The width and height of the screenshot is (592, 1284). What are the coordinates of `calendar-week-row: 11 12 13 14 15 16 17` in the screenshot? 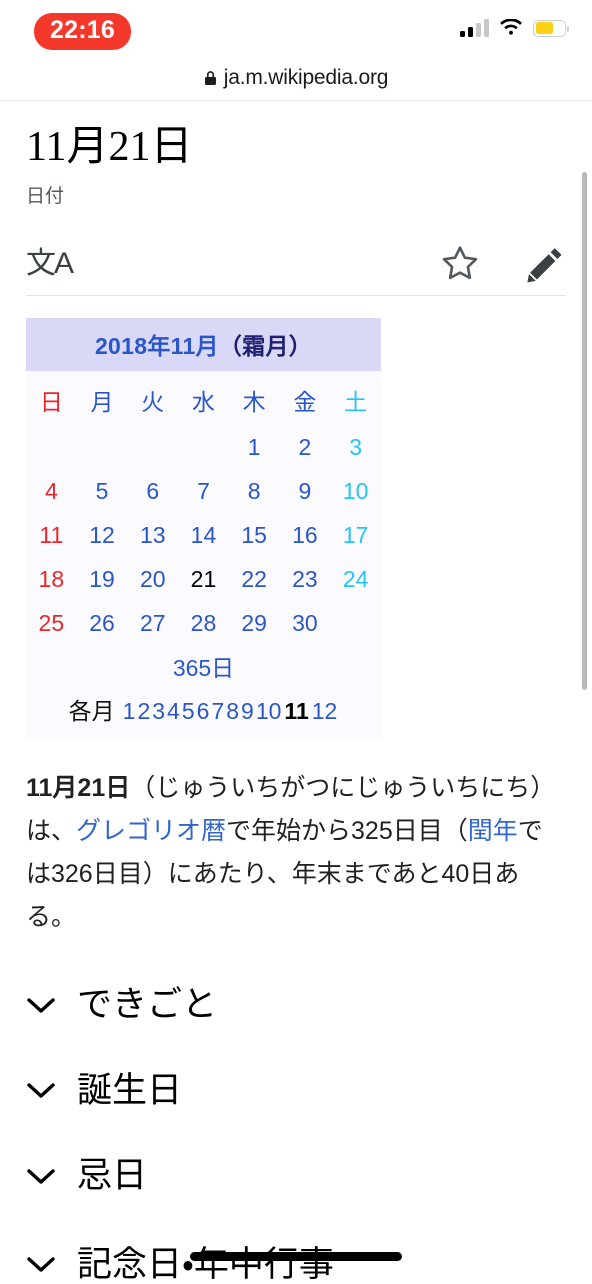 It's located at (203, 536).